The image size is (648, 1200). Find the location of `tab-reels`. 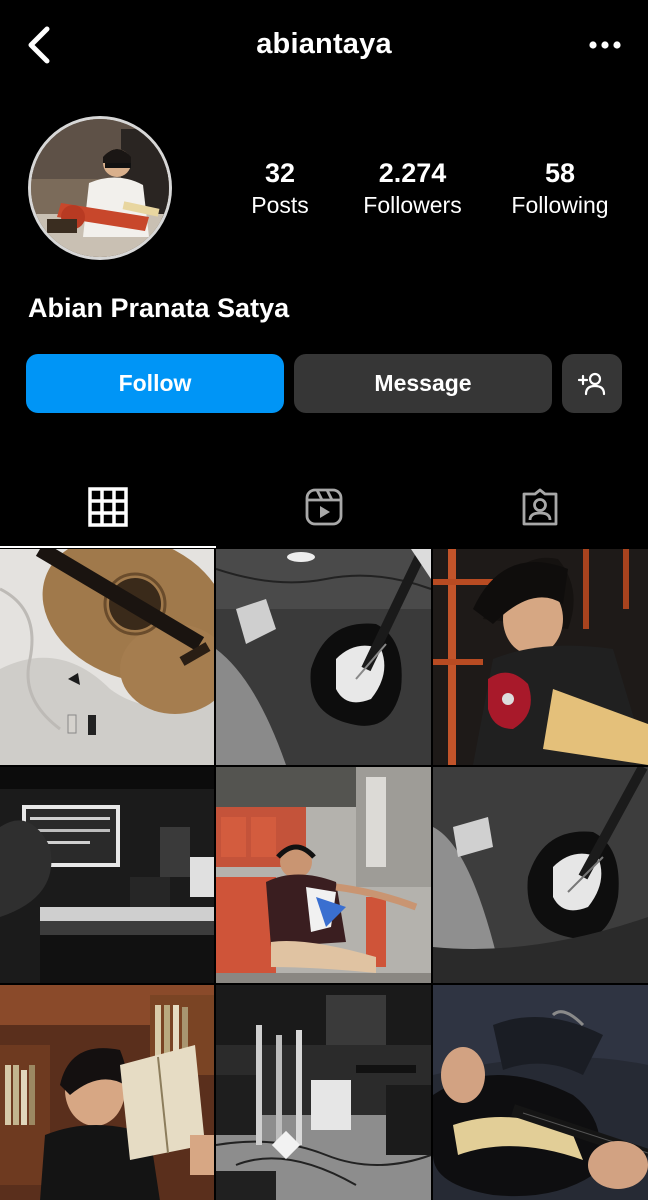

tab-reels is located at coordinates (324, 507).